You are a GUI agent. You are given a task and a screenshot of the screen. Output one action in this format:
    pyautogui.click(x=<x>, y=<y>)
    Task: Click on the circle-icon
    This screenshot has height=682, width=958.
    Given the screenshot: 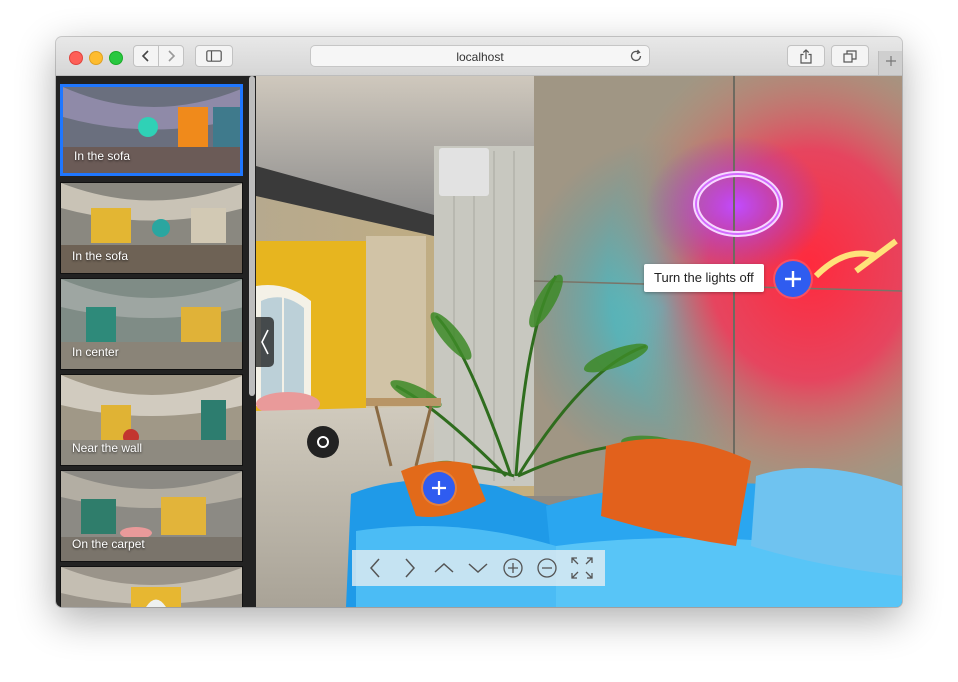 What is the action you would take?
    pyautogui.click(x=323, y=442)
    